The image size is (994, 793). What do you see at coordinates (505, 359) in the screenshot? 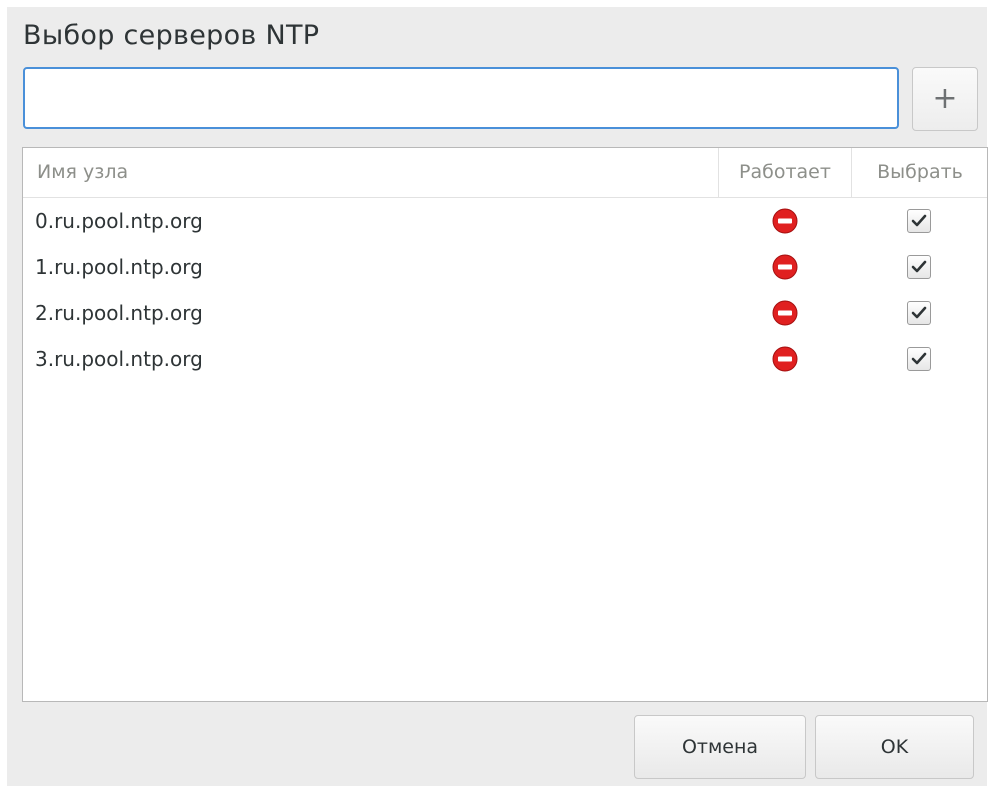
I see `table-row: 3.ru.pool.ntp.org` at bounding box center [505, 359].